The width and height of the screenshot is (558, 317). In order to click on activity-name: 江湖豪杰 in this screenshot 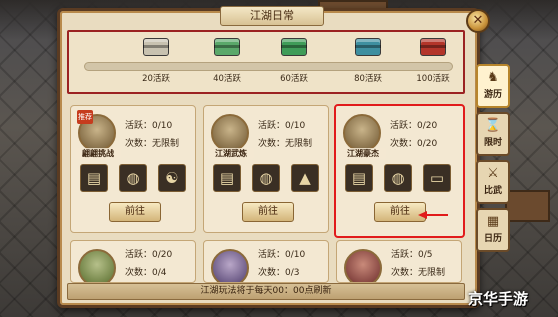, I will do `click(363, 153)`.